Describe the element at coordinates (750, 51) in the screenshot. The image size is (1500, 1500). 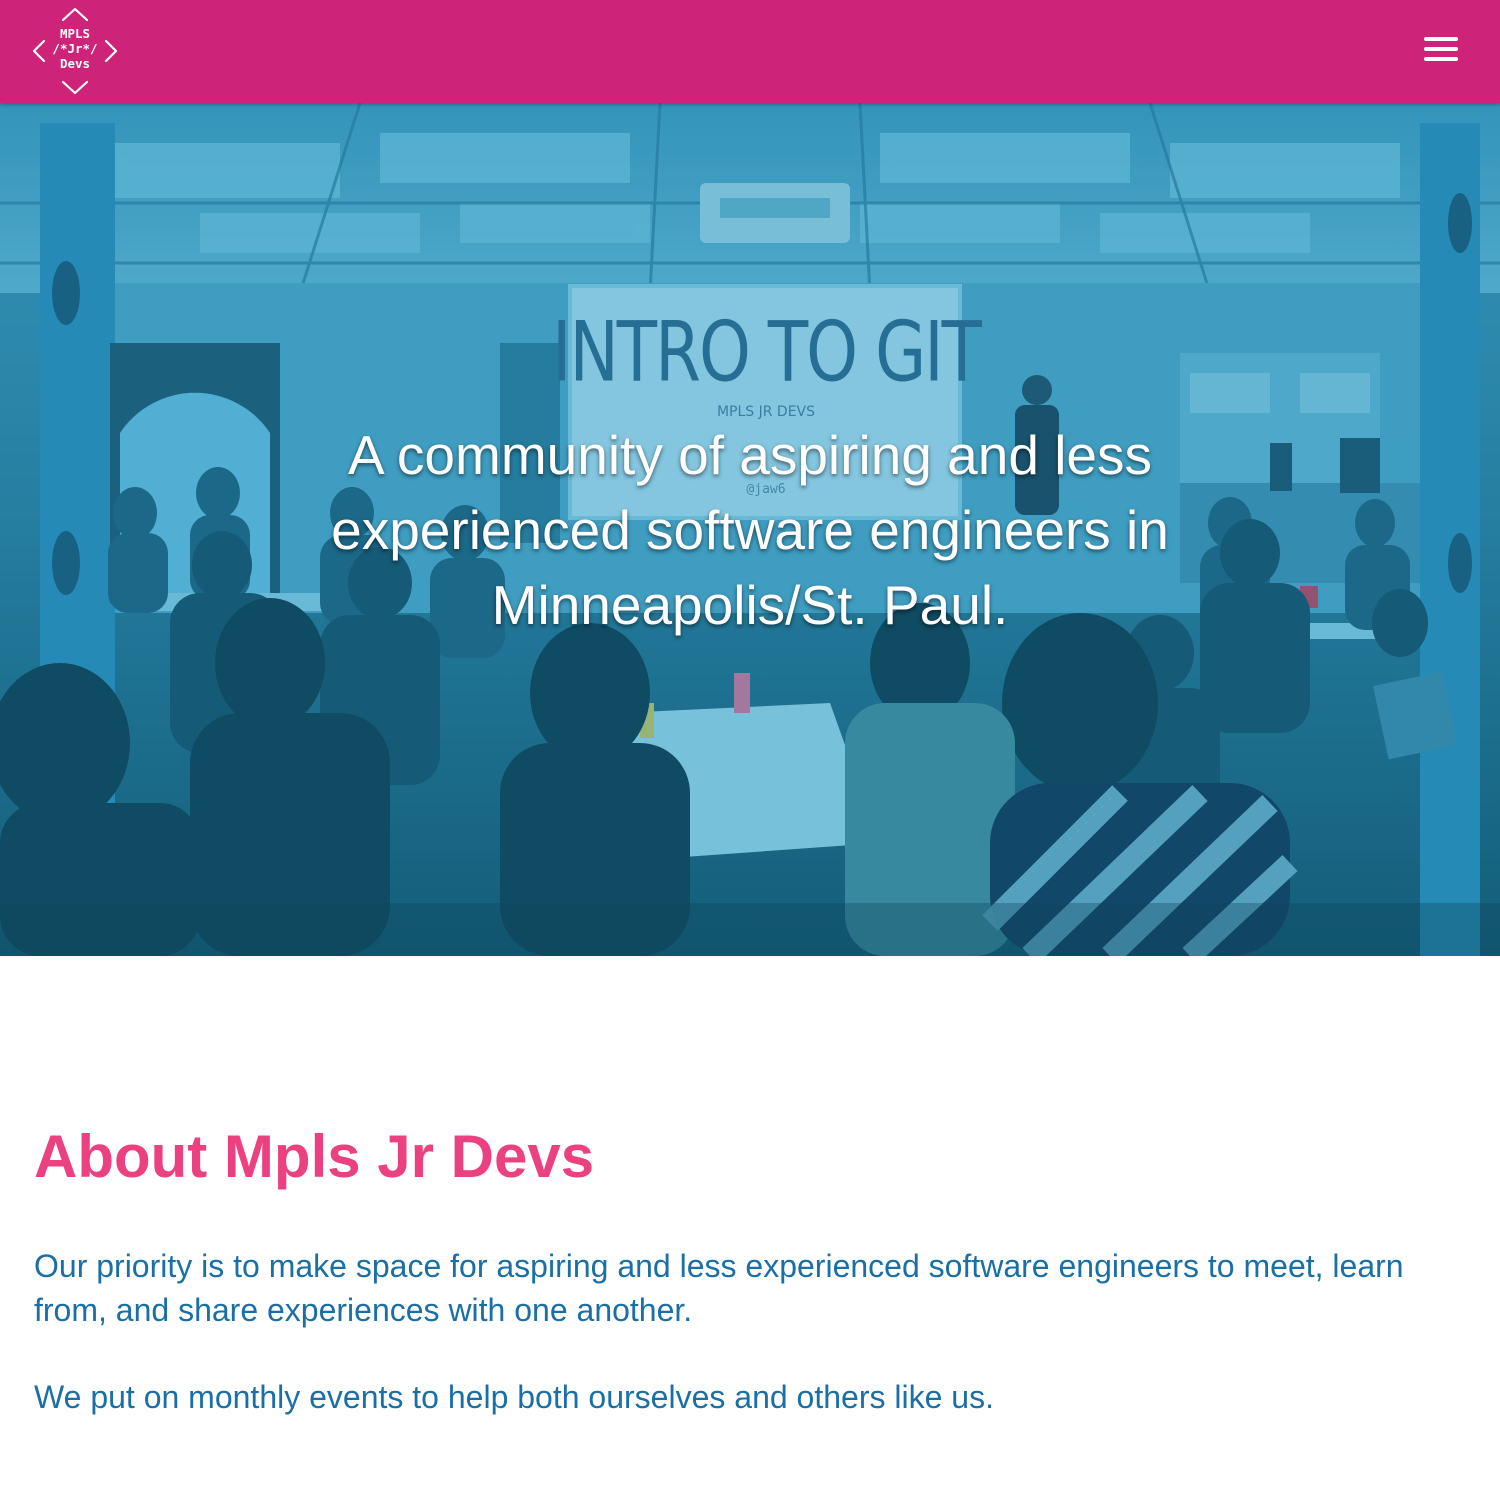
I see `site-header: MPLS /*Jr*/ Devs` at that location.